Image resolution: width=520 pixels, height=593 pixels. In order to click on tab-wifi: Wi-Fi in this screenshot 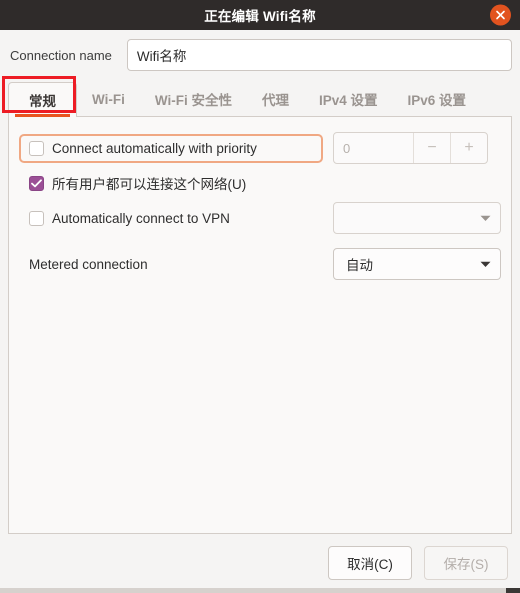, I will do `click(108, 99)`.